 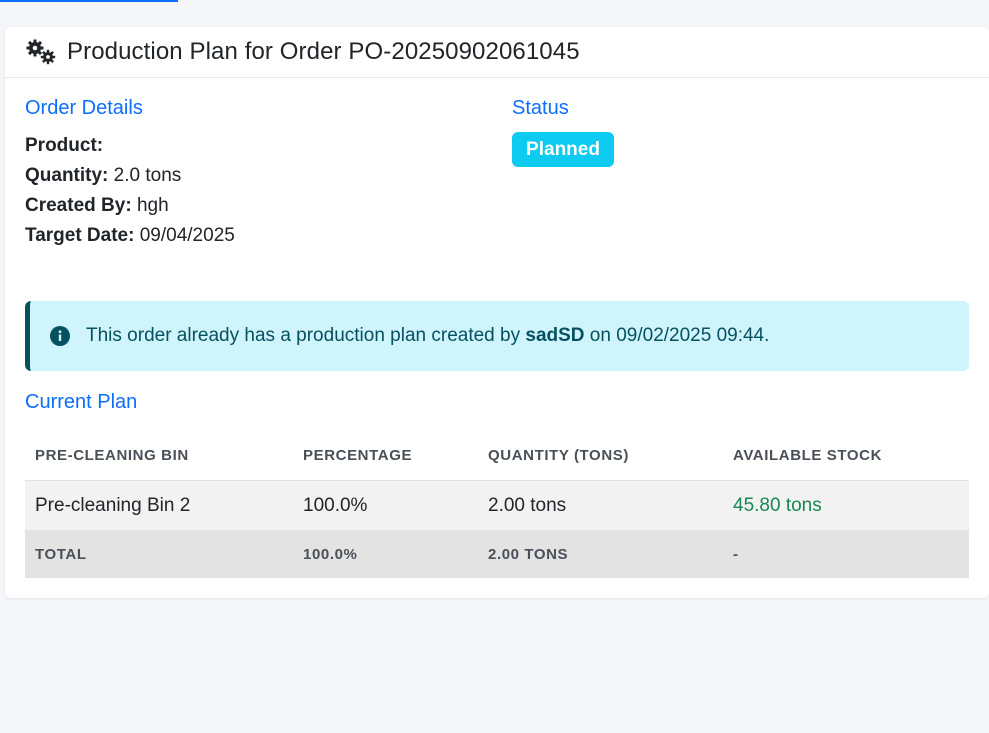 I want to click on quantity-label: Quantity:, so click(x=67, y=175).